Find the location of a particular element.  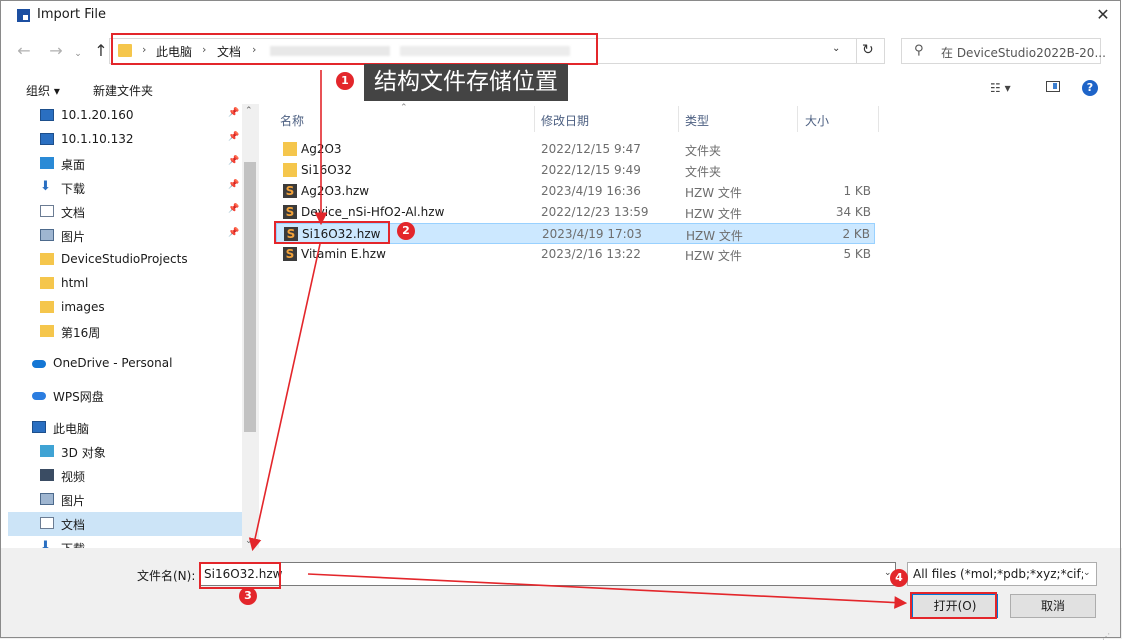

column-header-modified: 修改日期 is located at coordinates (565, 125).